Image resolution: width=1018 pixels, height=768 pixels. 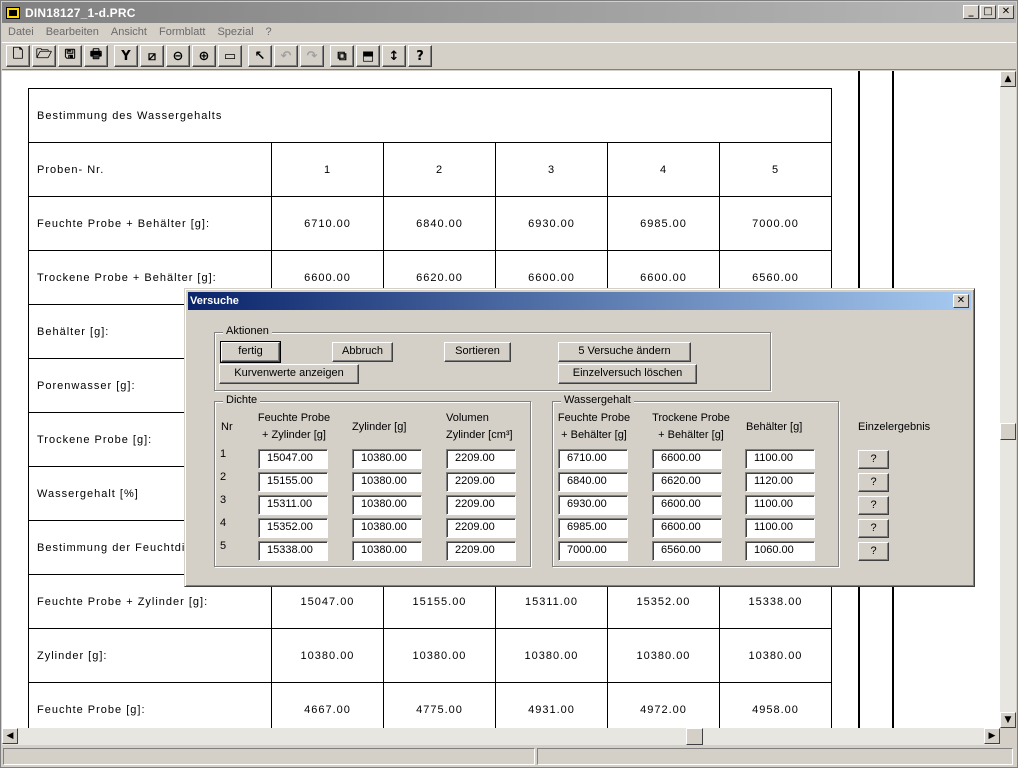 I want to click on tools-icon: Y, so click(x=126, y=56).